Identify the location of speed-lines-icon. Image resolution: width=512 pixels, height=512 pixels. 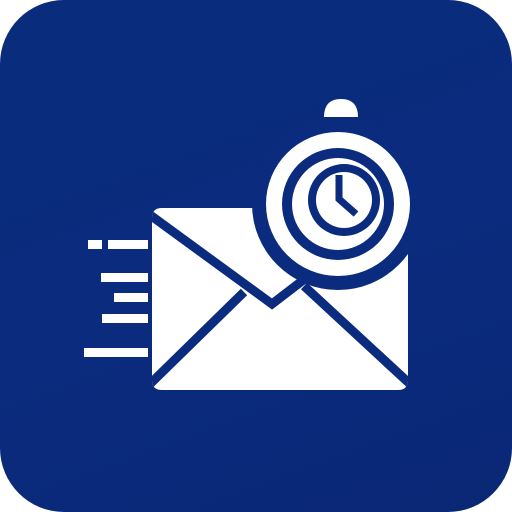
(116, 298).